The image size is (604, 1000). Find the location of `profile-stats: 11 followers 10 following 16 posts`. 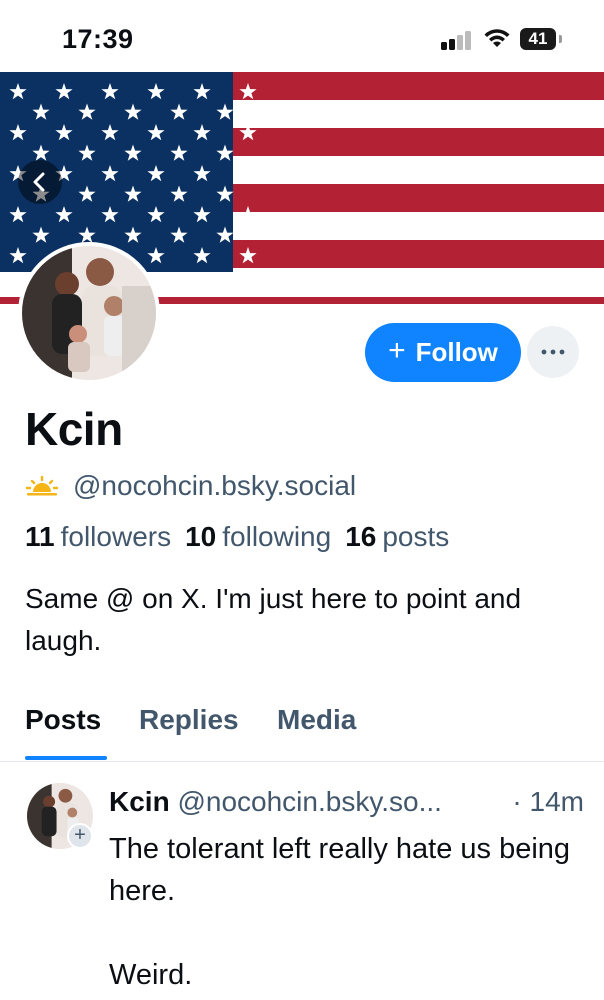

profile-stats: 11 followers 10 following 16 posts is located at coordinates (237, 537).